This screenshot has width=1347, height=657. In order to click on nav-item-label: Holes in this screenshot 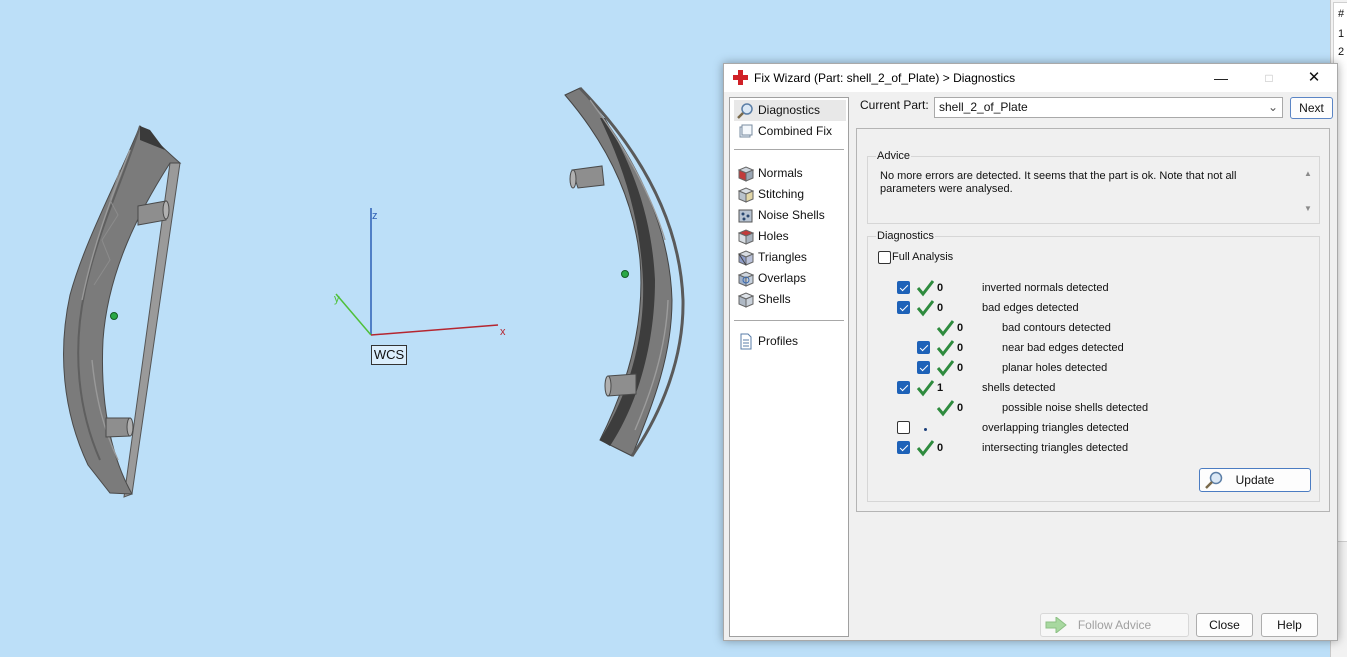, I will do `click(773, 236)`.